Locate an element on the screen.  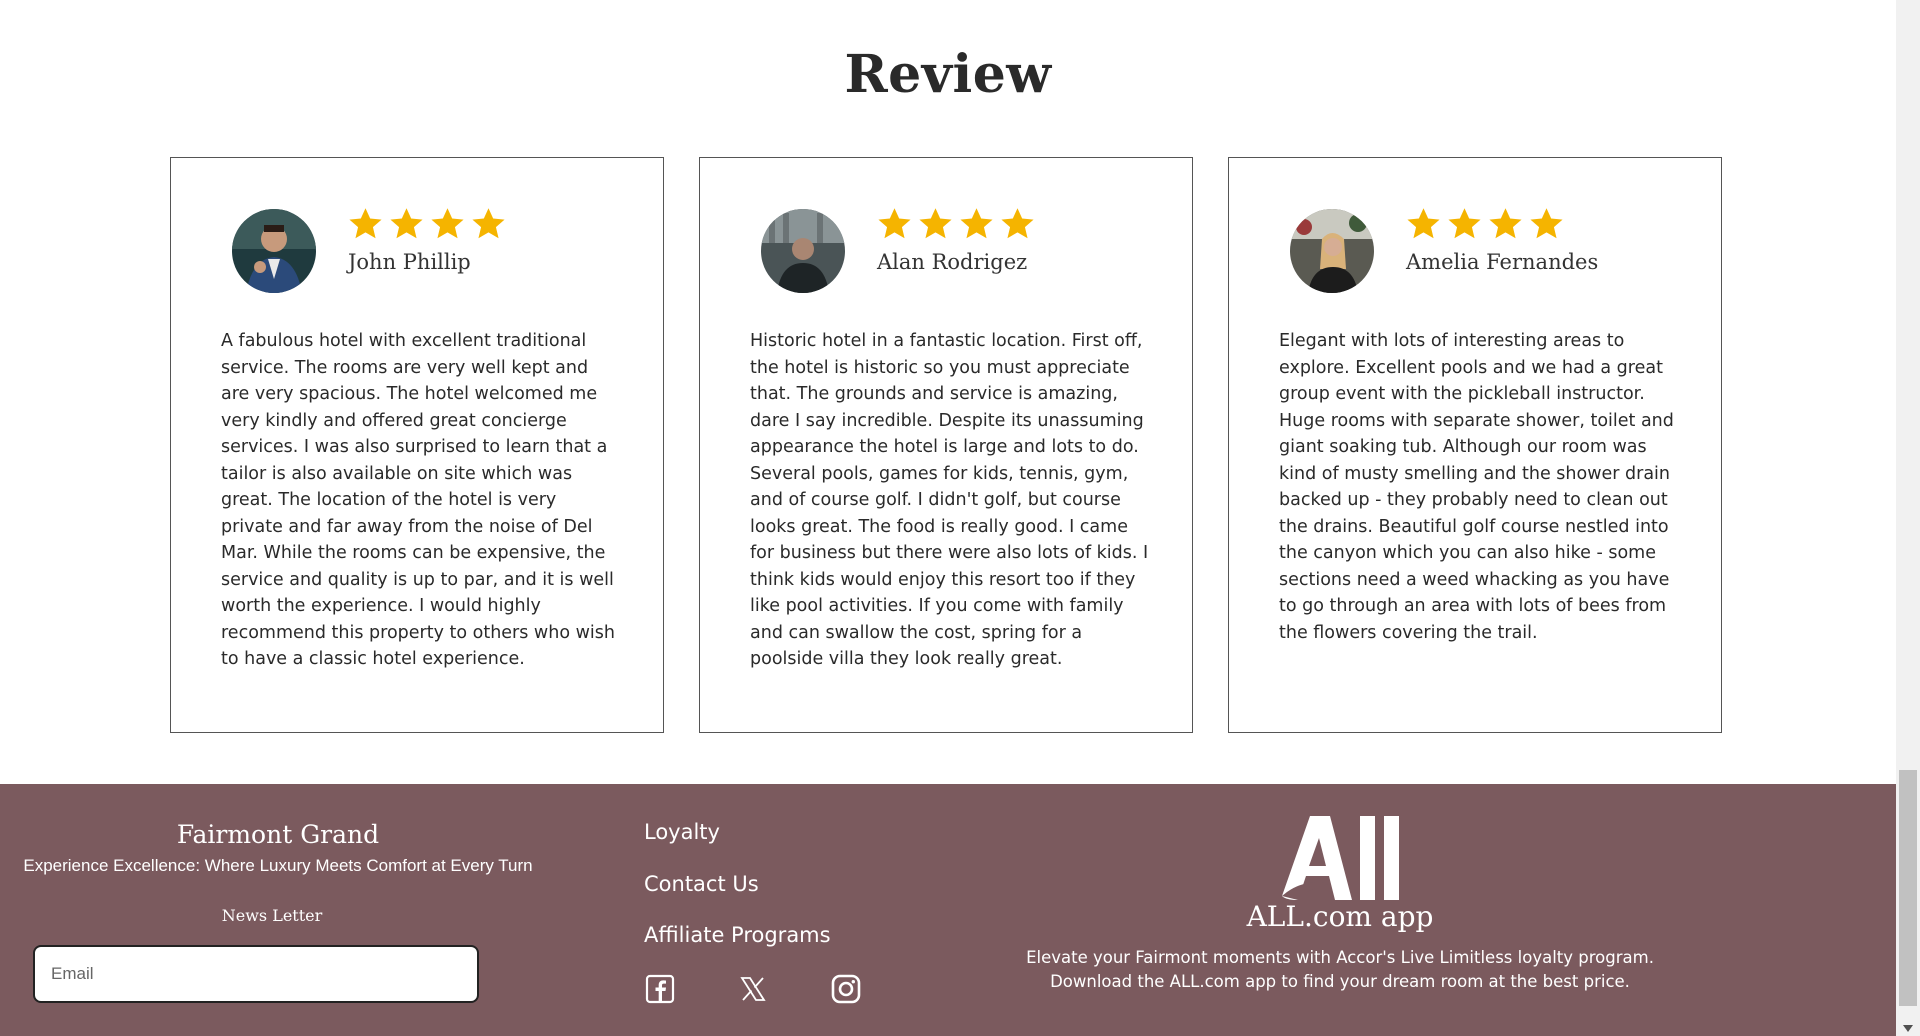
vertical-scrollbar is located at coordinates (1908, 518).